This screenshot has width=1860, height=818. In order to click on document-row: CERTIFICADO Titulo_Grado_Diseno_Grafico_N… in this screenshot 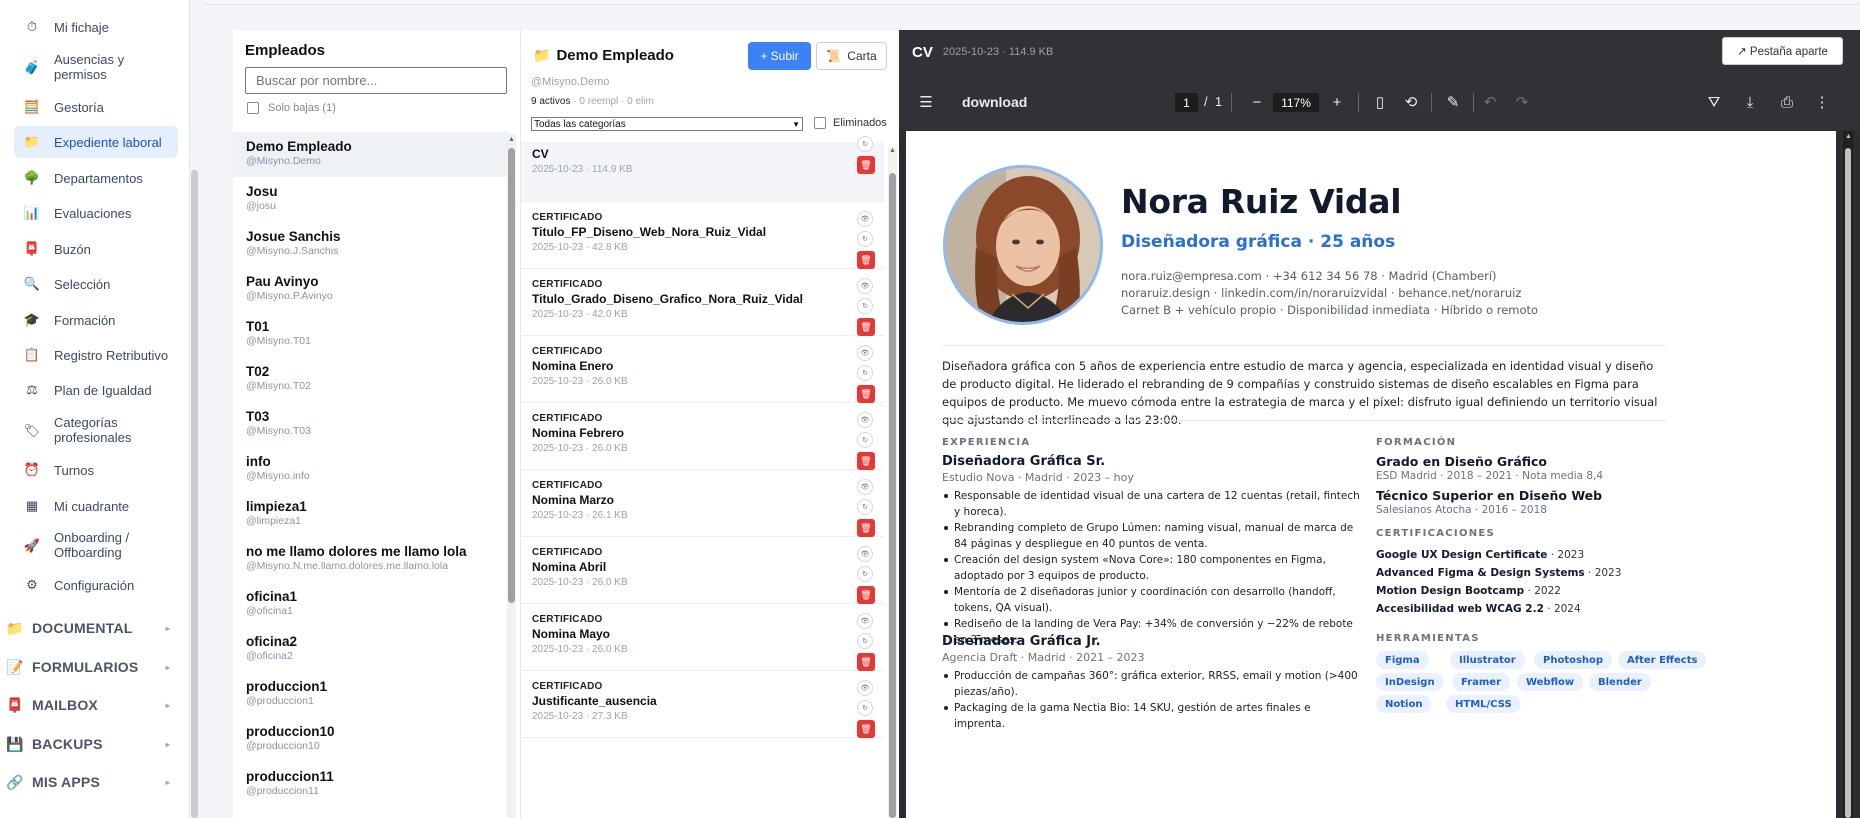, I will do `click(702, 302)`.